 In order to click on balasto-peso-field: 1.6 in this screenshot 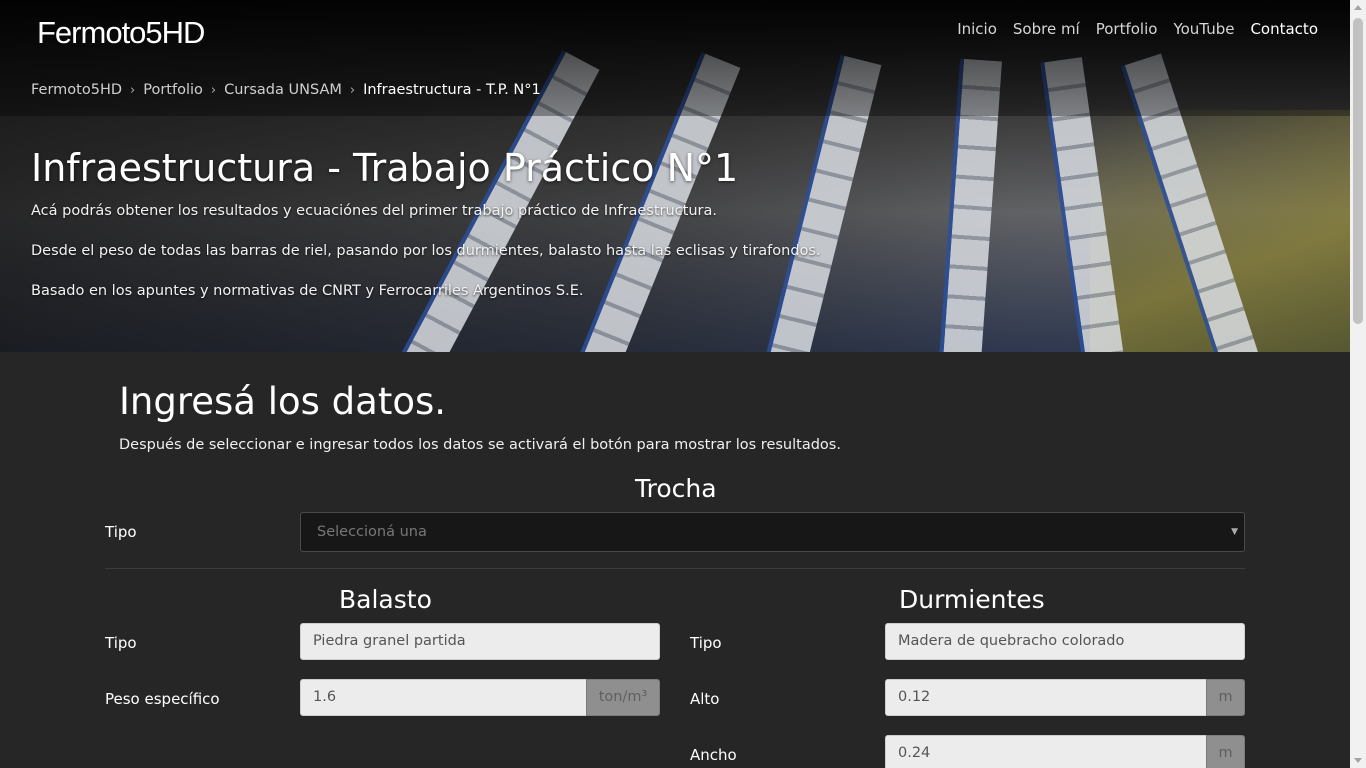, I will do `click(443, 697)`.